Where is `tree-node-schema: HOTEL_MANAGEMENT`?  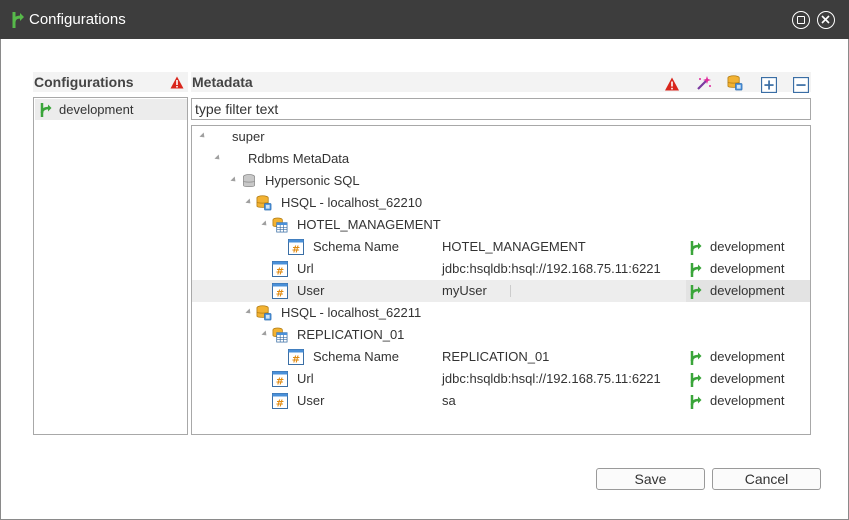
tree-node-schema: HOTEL_MANAGEMENT is located at coordinates (501, 225).